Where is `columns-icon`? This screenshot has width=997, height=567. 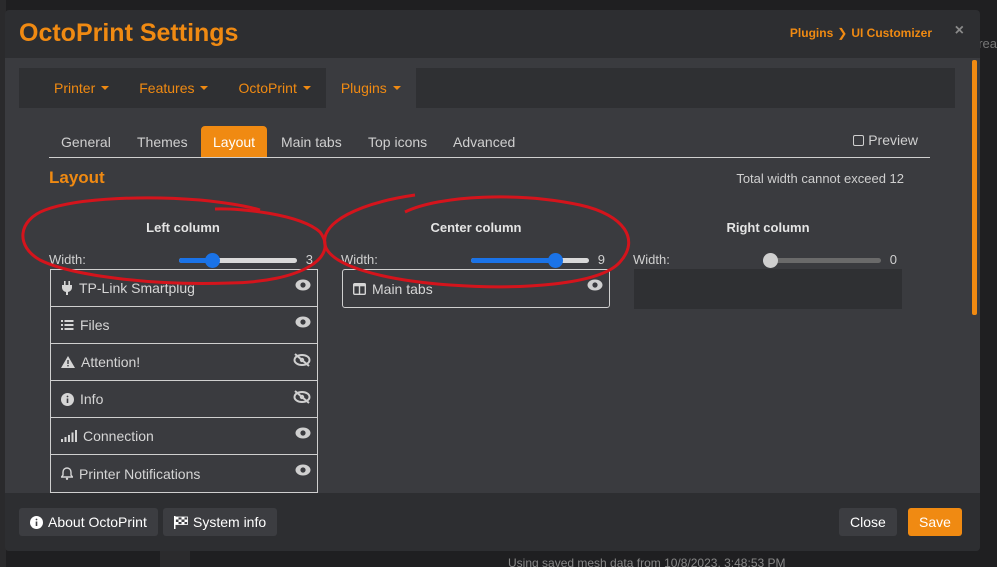 columns-icon is located at coordinates (359, 288).